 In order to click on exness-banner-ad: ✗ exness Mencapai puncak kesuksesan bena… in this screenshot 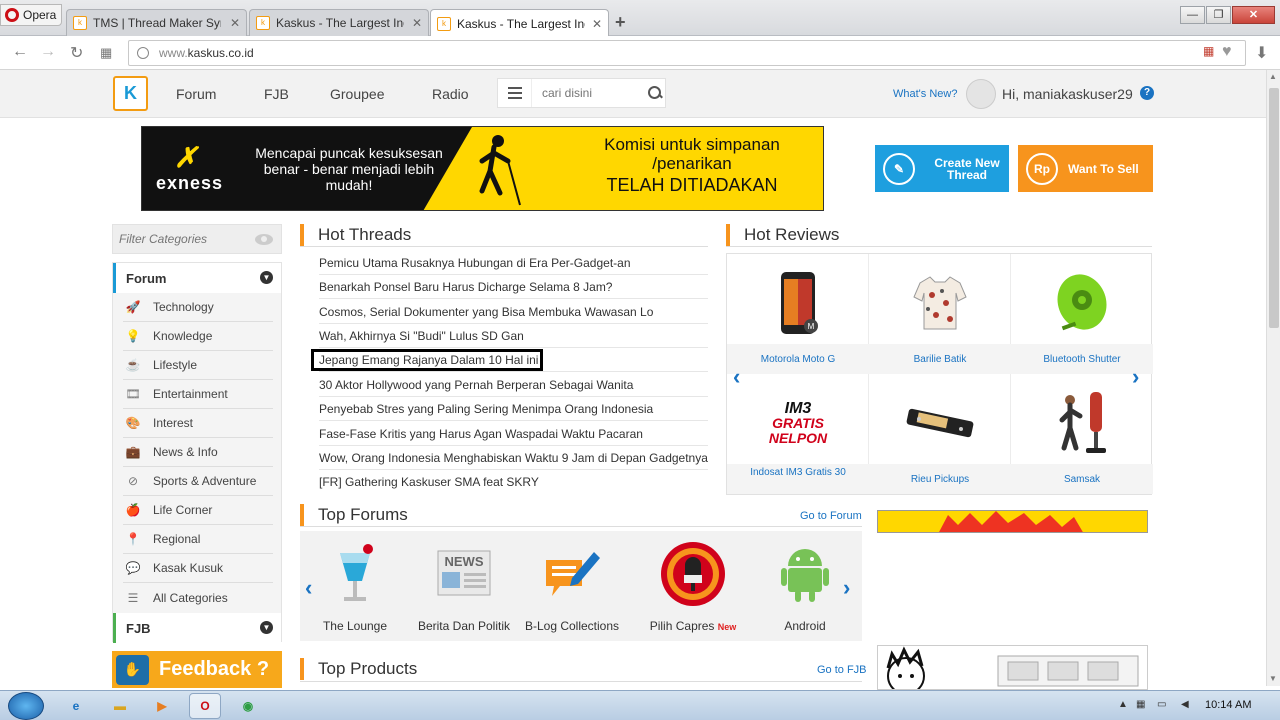, I will do `click(482, 168)`.